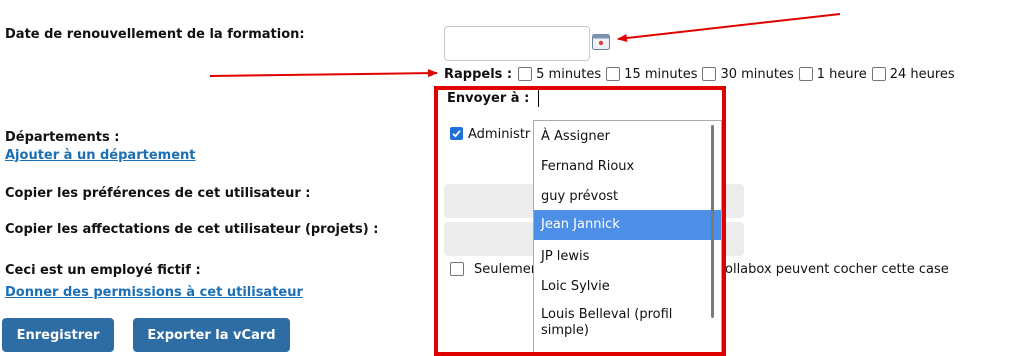 The height and width of the screenshot is (356, 1024). Describe the element at coordinates (525, 45) in the screenshot. I see `annotation-arrows` at that location.